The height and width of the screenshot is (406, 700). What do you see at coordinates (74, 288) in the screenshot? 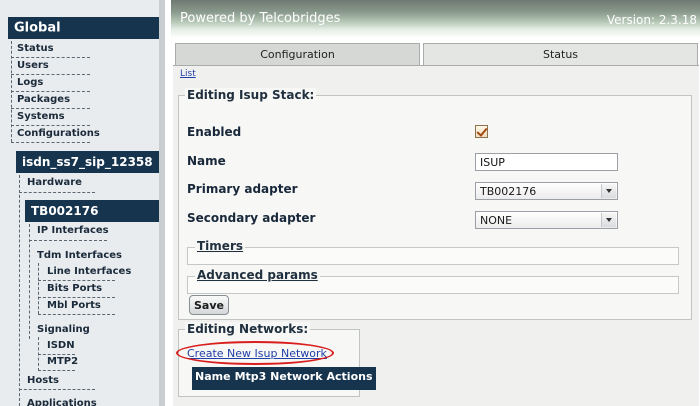
I see `sidebar-item-bits-ports: Bits Ports` at bounding box center [74, 288].